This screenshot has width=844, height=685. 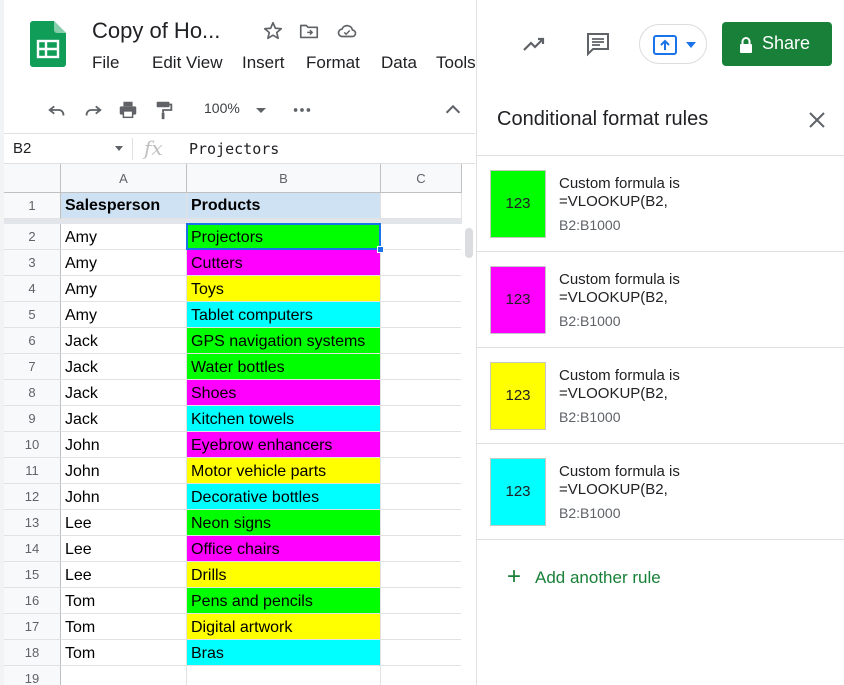 What do you see at coordinates (32, 237) in the screenshot?
I see `row-header: 2` at bounding box center [32, 237].